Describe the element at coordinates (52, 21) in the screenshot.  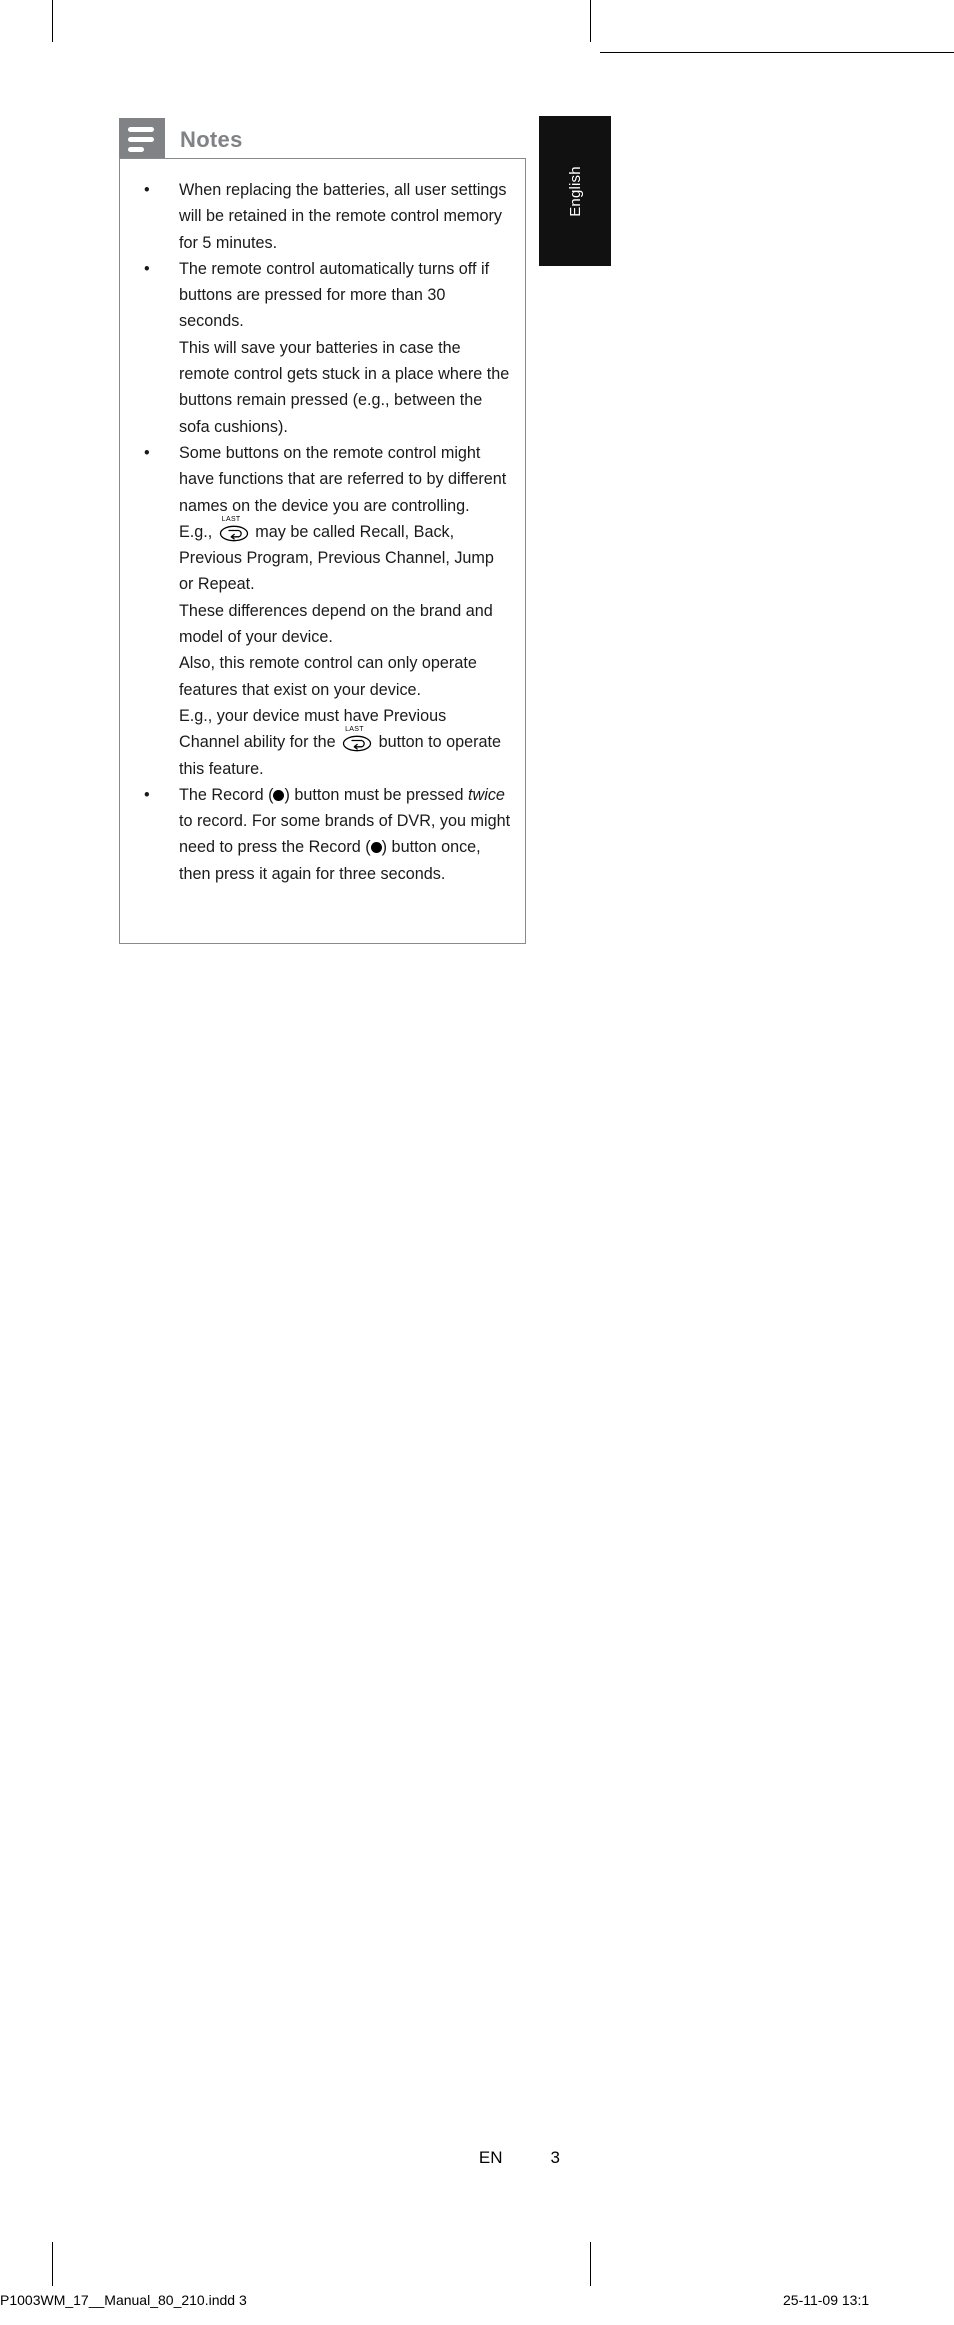
I see `crop-mark-top-left` at that location.